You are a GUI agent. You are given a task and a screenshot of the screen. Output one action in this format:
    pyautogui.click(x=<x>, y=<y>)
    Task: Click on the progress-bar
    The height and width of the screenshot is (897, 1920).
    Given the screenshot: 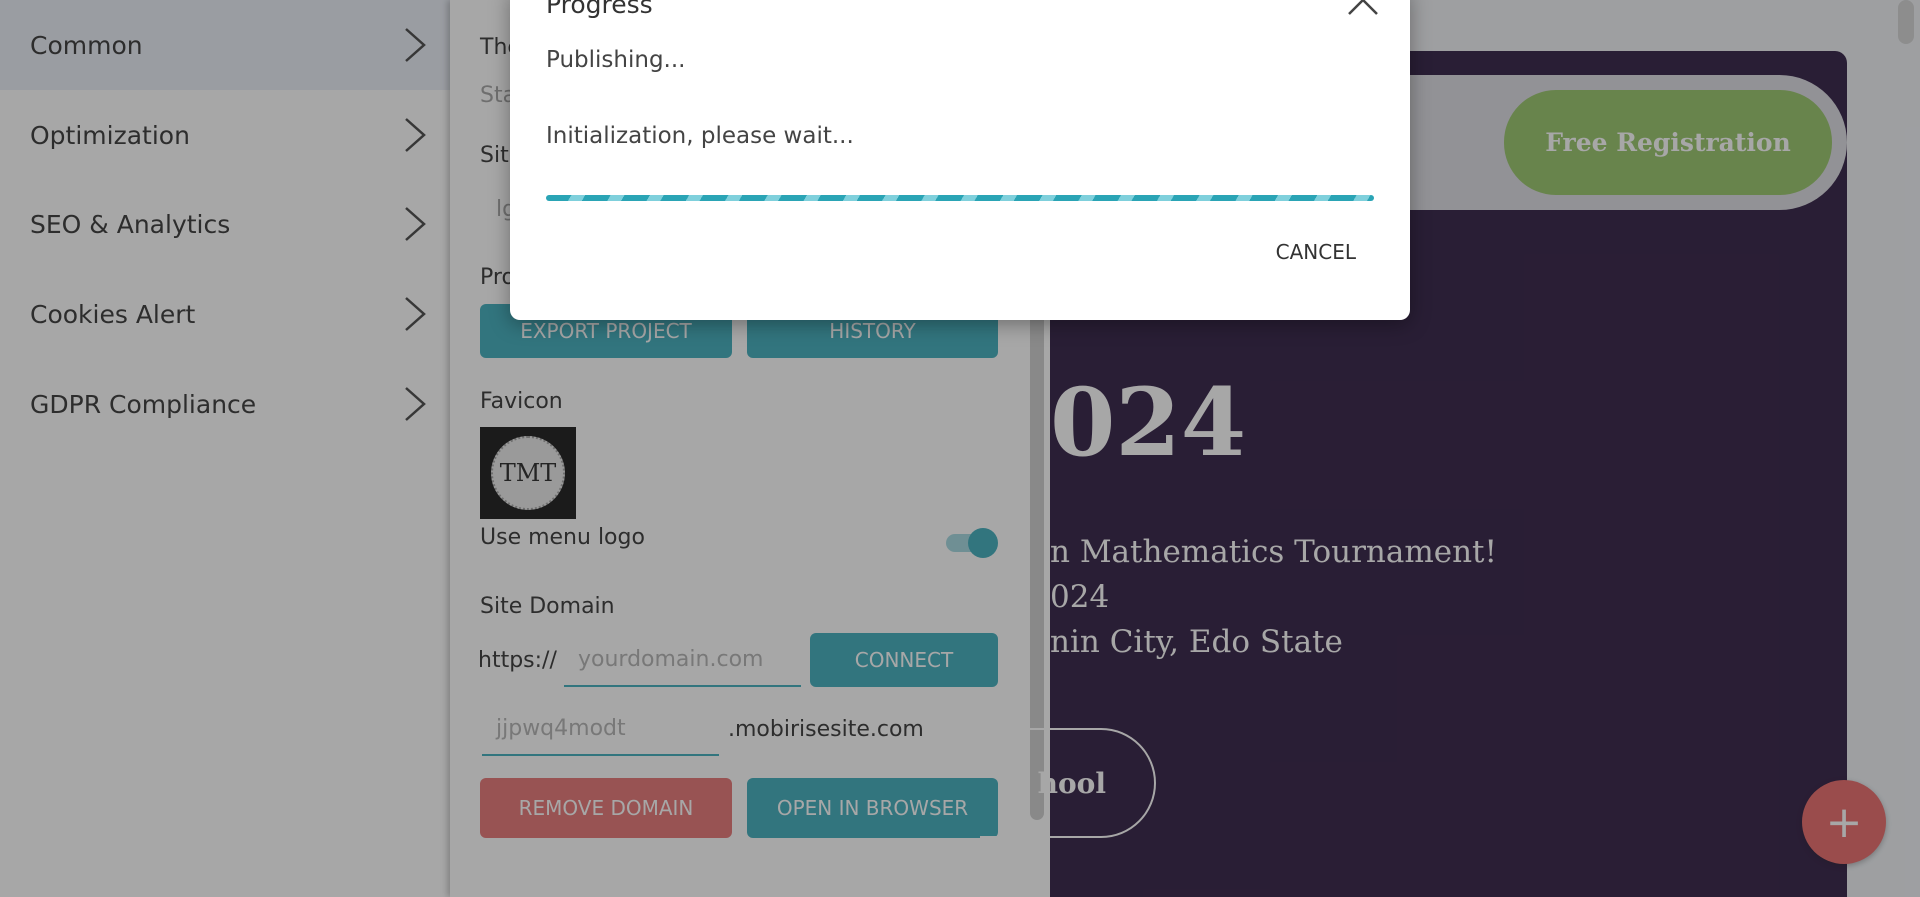 What is the action you would take?
    pyautogui.click(x=960, y=198)
    